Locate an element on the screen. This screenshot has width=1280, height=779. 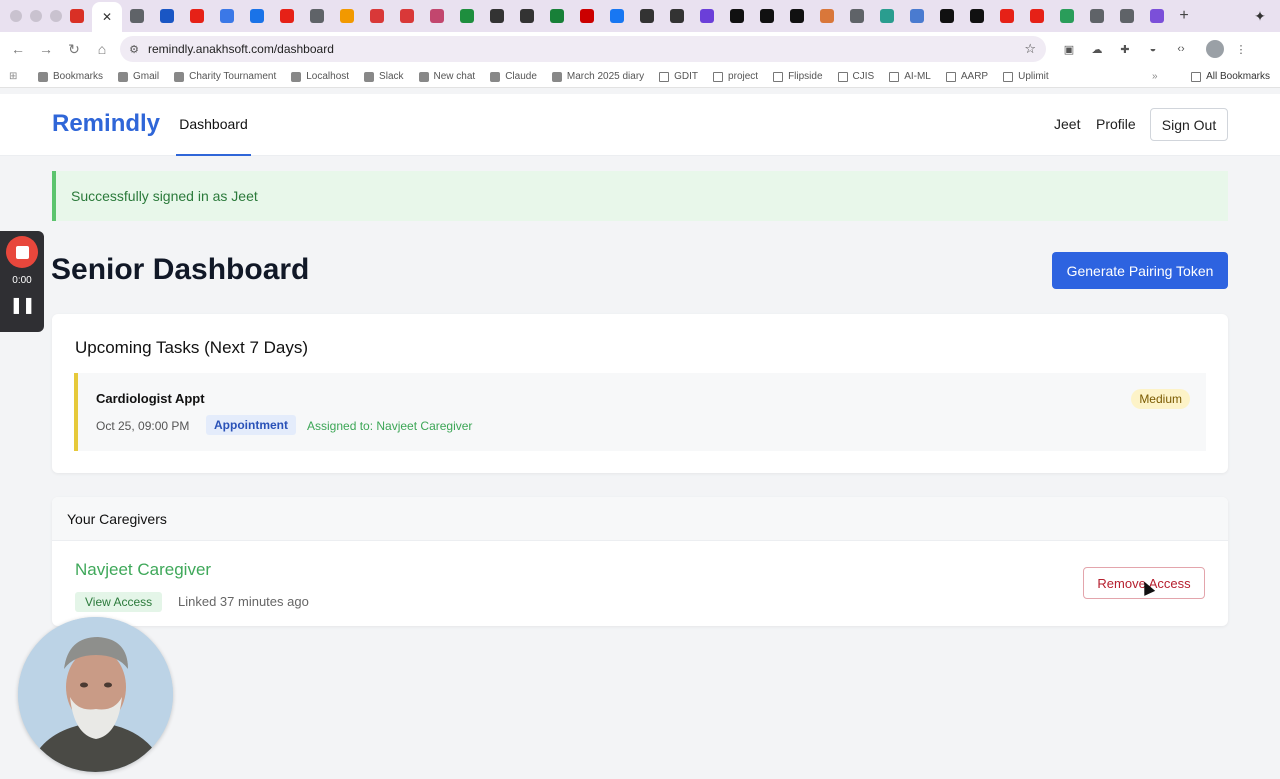
bookmark-item: GDIT is located at coordinates (678, 76).